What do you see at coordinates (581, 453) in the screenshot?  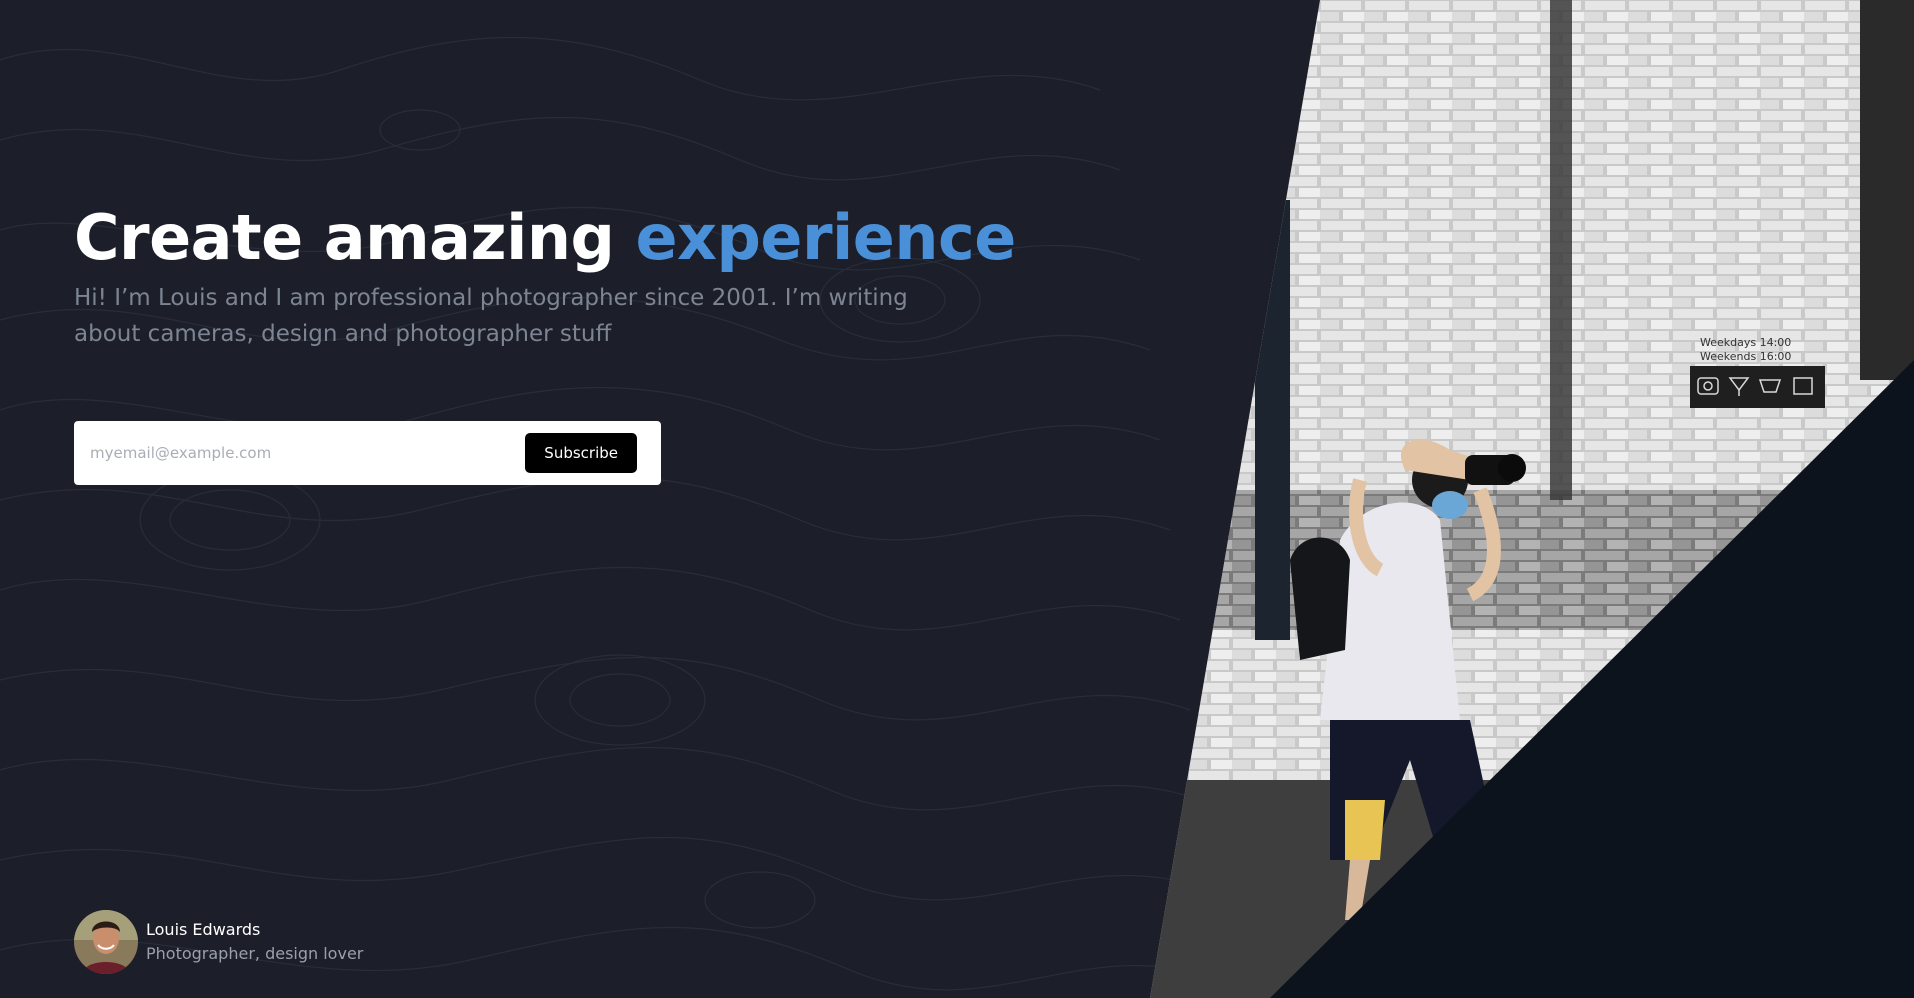 I see `subscribe-button: Subscribe` at bounding box center [581, 453].